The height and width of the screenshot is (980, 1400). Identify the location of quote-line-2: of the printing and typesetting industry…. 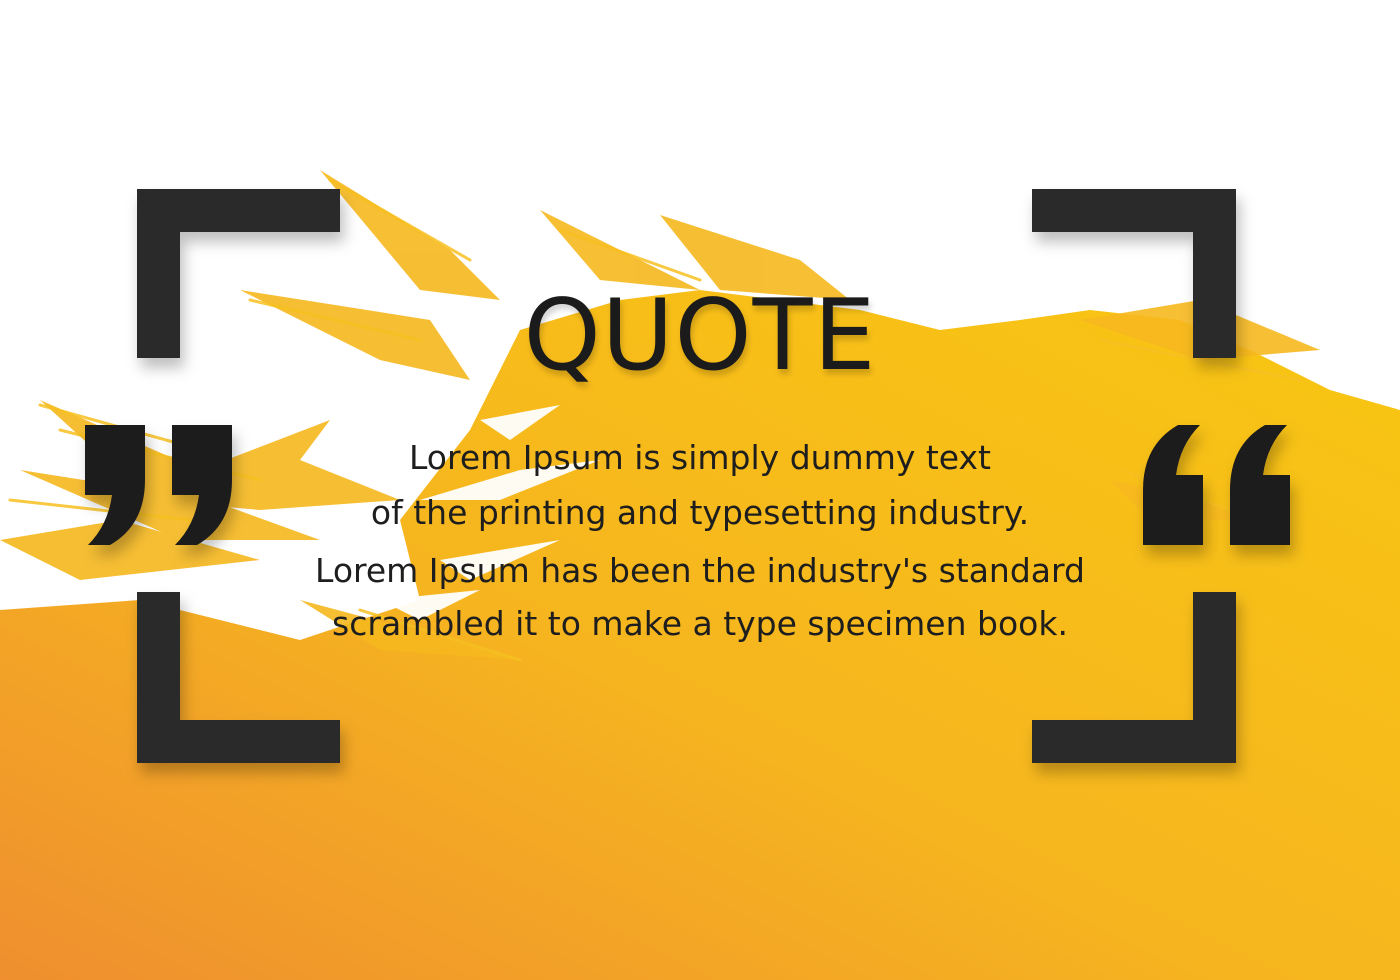
(700, 512).